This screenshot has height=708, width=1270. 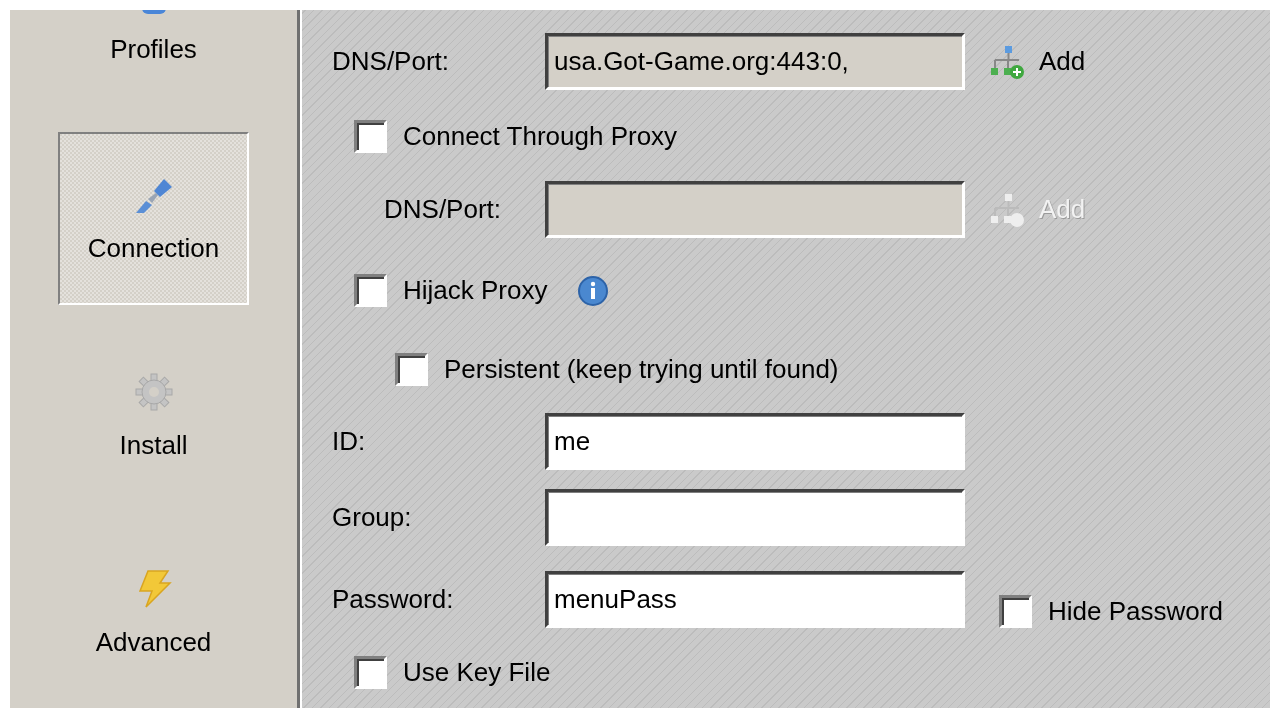 I want to click on checkbox-label: Persistent (keep trying until found), so click(x=641, y=369).